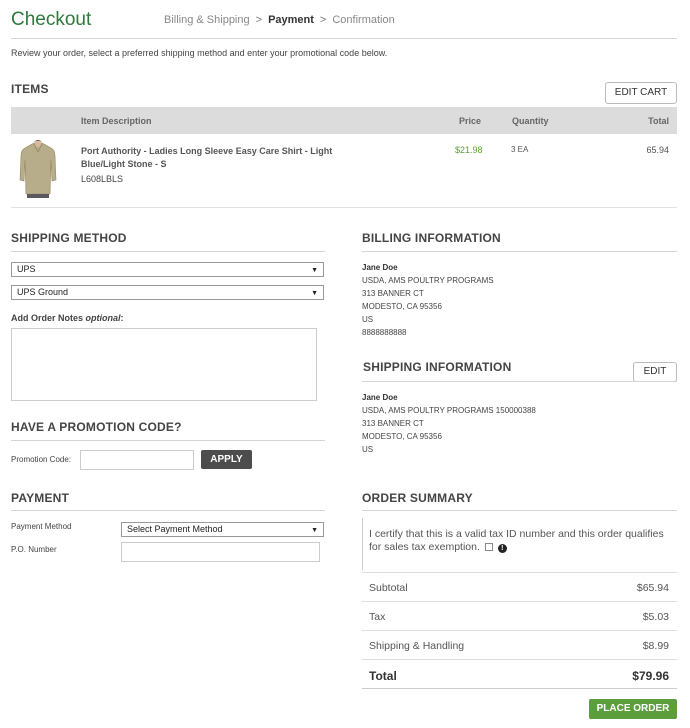  I want to click on shipping-label: Shipping & Handling, so click(417, 646).